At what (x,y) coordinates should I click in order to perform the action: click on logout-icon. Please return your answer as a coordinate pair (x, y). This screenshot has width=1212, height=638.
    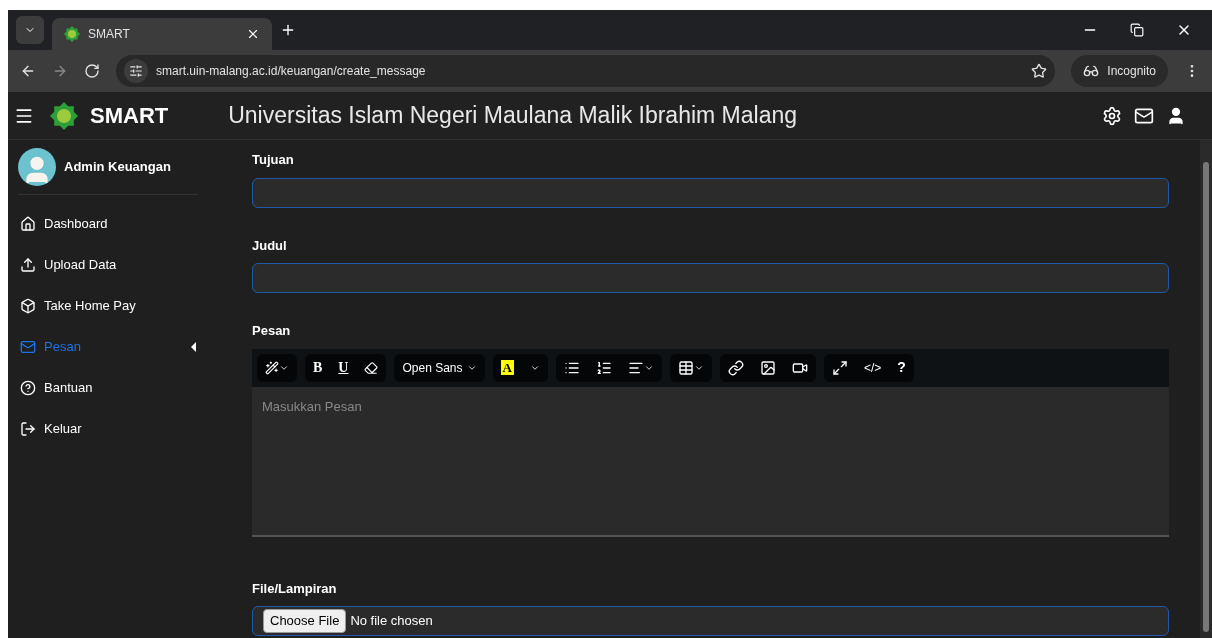
    Looking at the image, I should click on (28, 428).